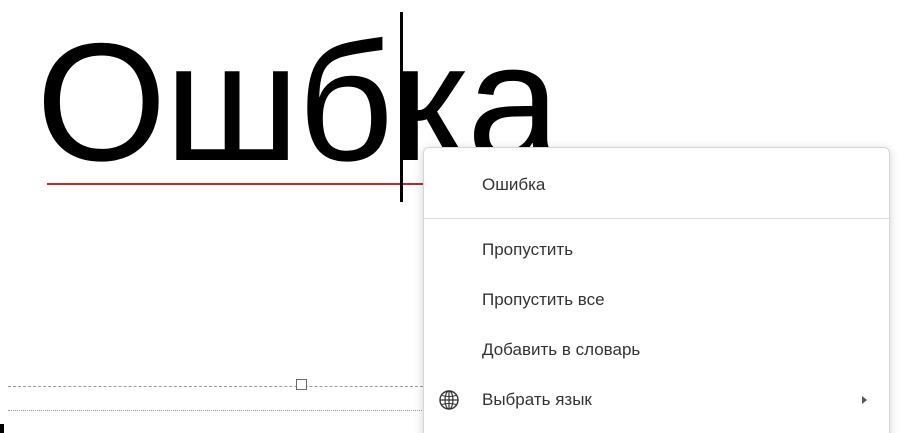 Image resolution: width=911 pixels, height=433 pixels. Describe the element at coordinates (656, 300) in the screenshot. I see `menu-item-skip-all: Пропустить все` at that location.